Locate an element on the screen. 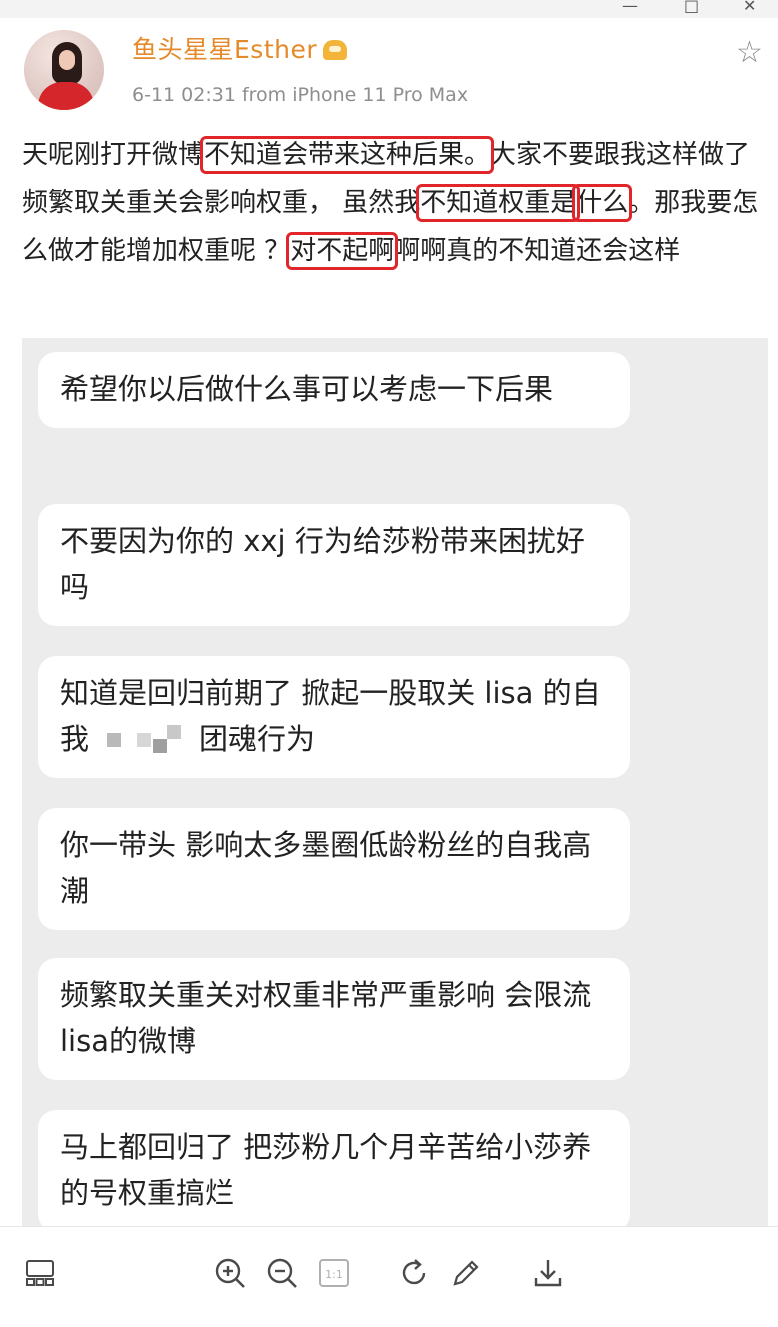  edit-icon is located at coordinates (466, 1273).